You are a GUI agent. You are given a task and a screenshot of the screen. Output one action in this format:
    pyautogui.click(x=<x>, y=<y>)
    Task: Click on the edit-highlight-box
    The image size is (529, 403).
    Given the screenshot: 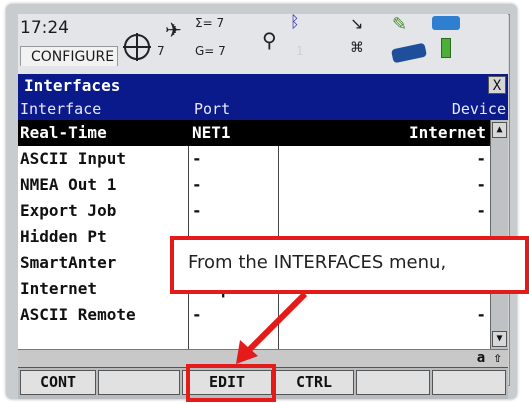 What is the action you would take?
    pyautogui.click(x=231, y=383)
    